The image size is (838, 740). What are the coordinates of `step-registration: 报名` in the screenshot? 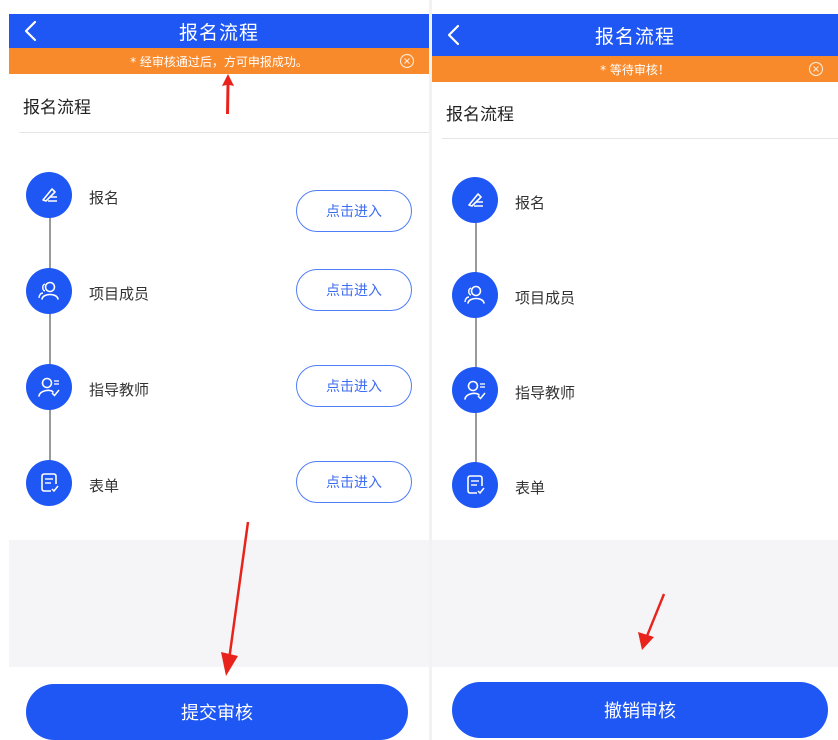 It's located at (635, 201).